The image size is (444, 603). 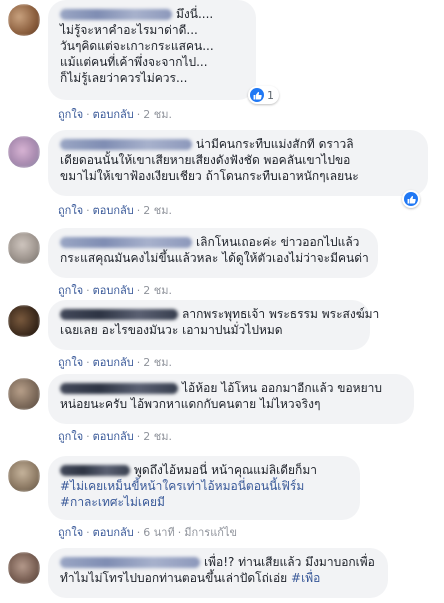 What do you see at coordinates (270, 95) in the screenshot?
I see `reaction-count: 1` at bounding box center [270, 95].